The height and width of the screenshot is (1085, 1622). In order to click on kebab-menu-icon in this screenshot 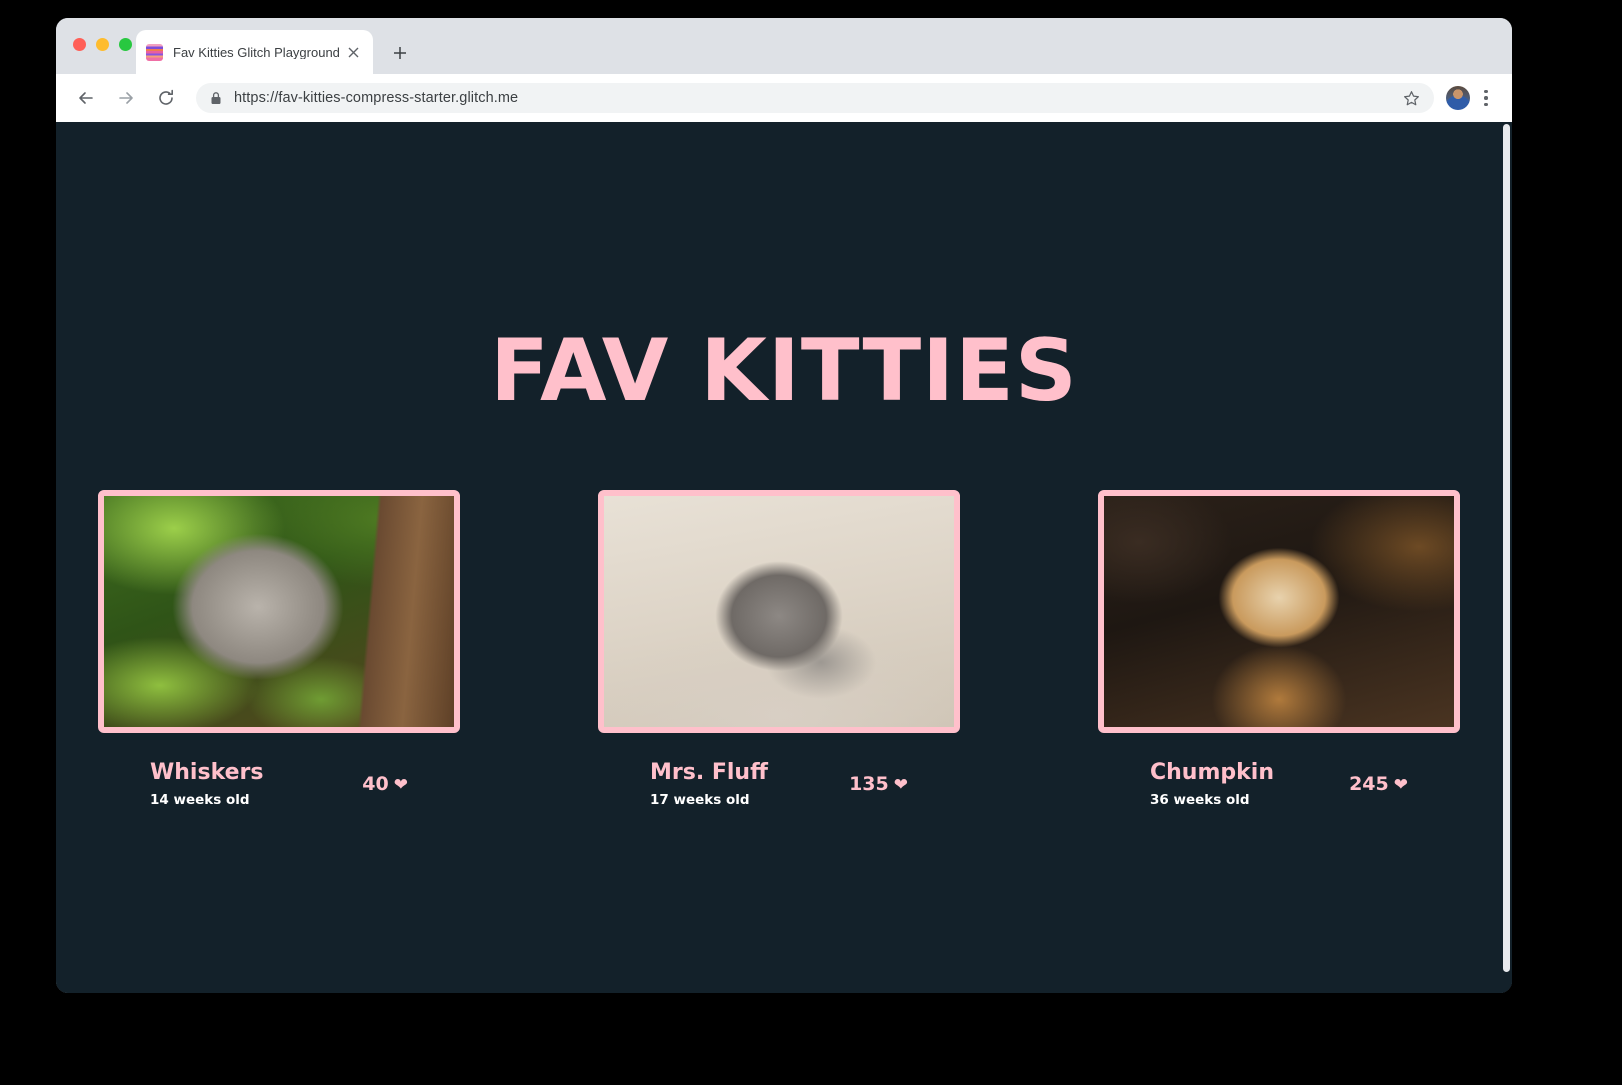, I will do `click(1486, 98)`.